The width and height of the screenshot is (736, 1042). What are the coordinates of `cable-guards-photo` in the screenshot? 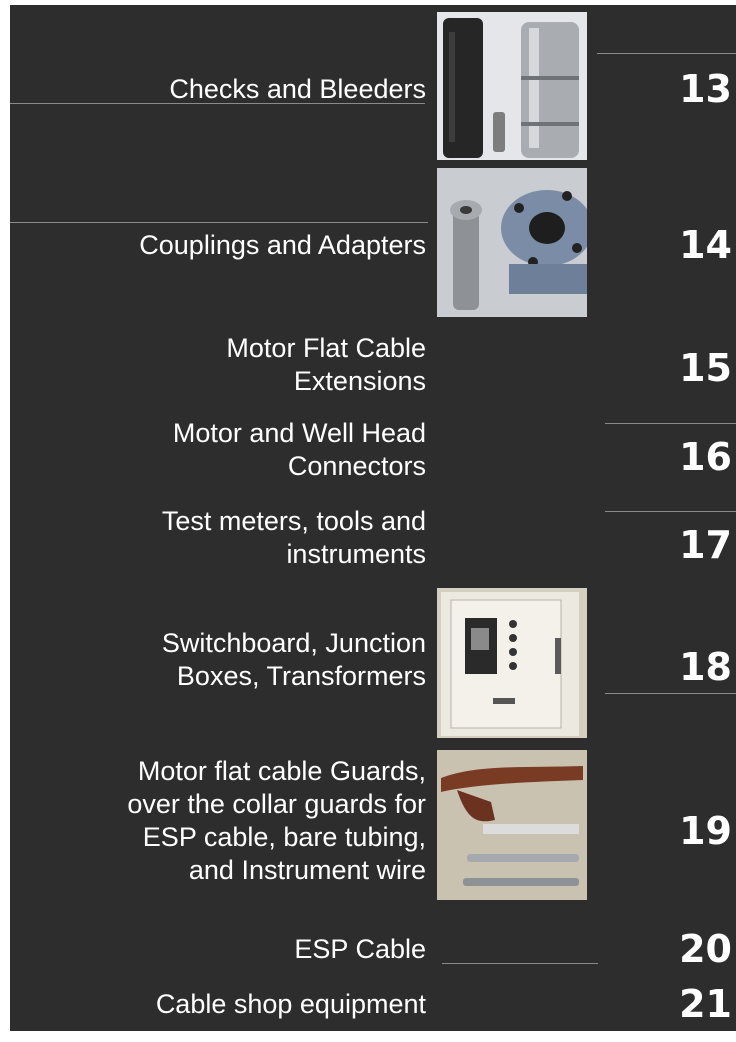 It's located at (512, 825).